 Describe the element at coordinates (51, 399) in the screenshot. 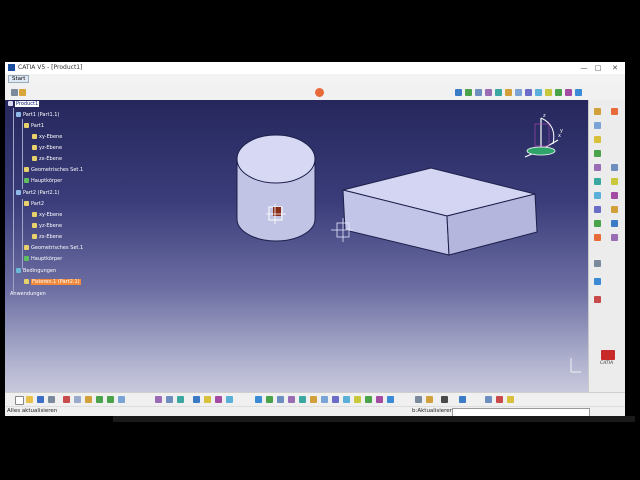

I see `print-icon` at that location.